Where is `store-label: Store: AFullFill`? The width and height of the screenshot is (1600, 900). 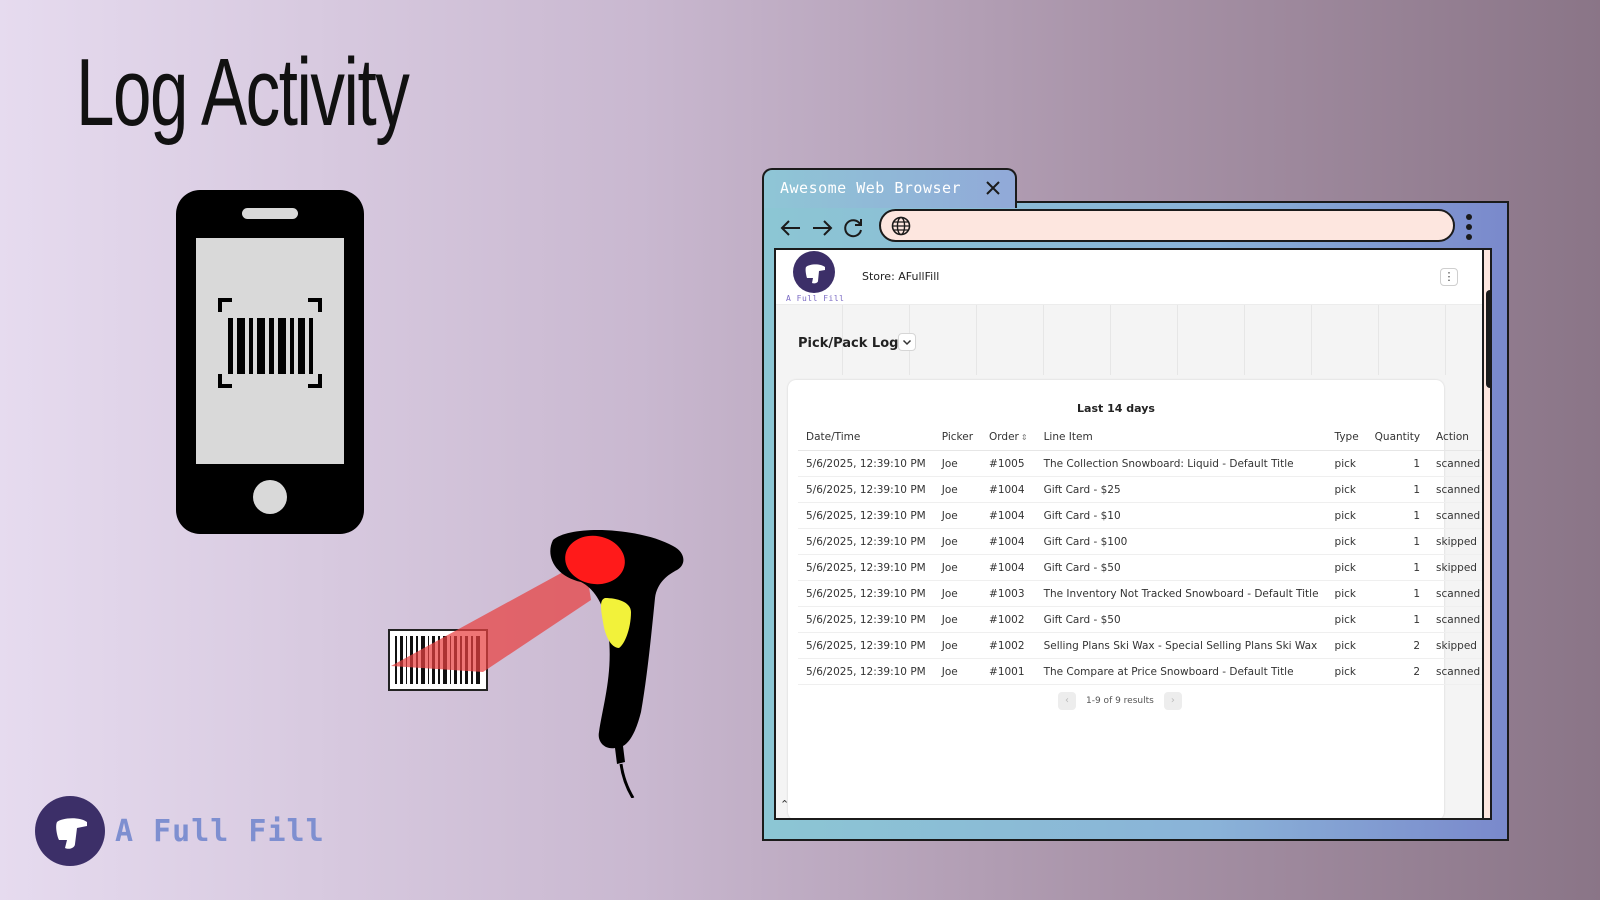 store-label: Store: AFullFill is located at coordinates (901, 276).